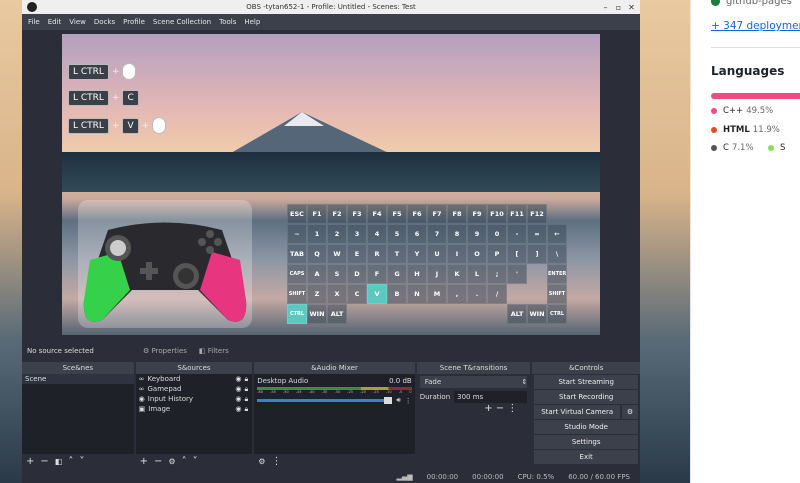 This screenshot has height=483, width=800. What do you see at coordinates (605, 7) in the screenshot?
I see `minimize-icon: –` at bounding box center [605, 7].